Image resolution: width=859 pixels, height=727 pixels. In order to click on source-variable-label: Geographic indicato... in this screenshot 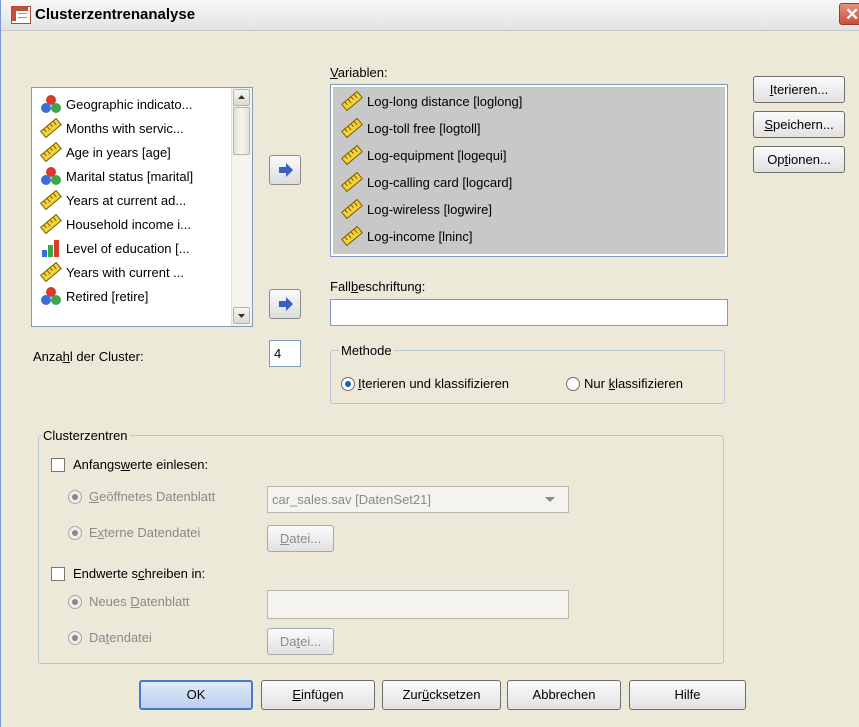, I will do `click(129, 104)`.